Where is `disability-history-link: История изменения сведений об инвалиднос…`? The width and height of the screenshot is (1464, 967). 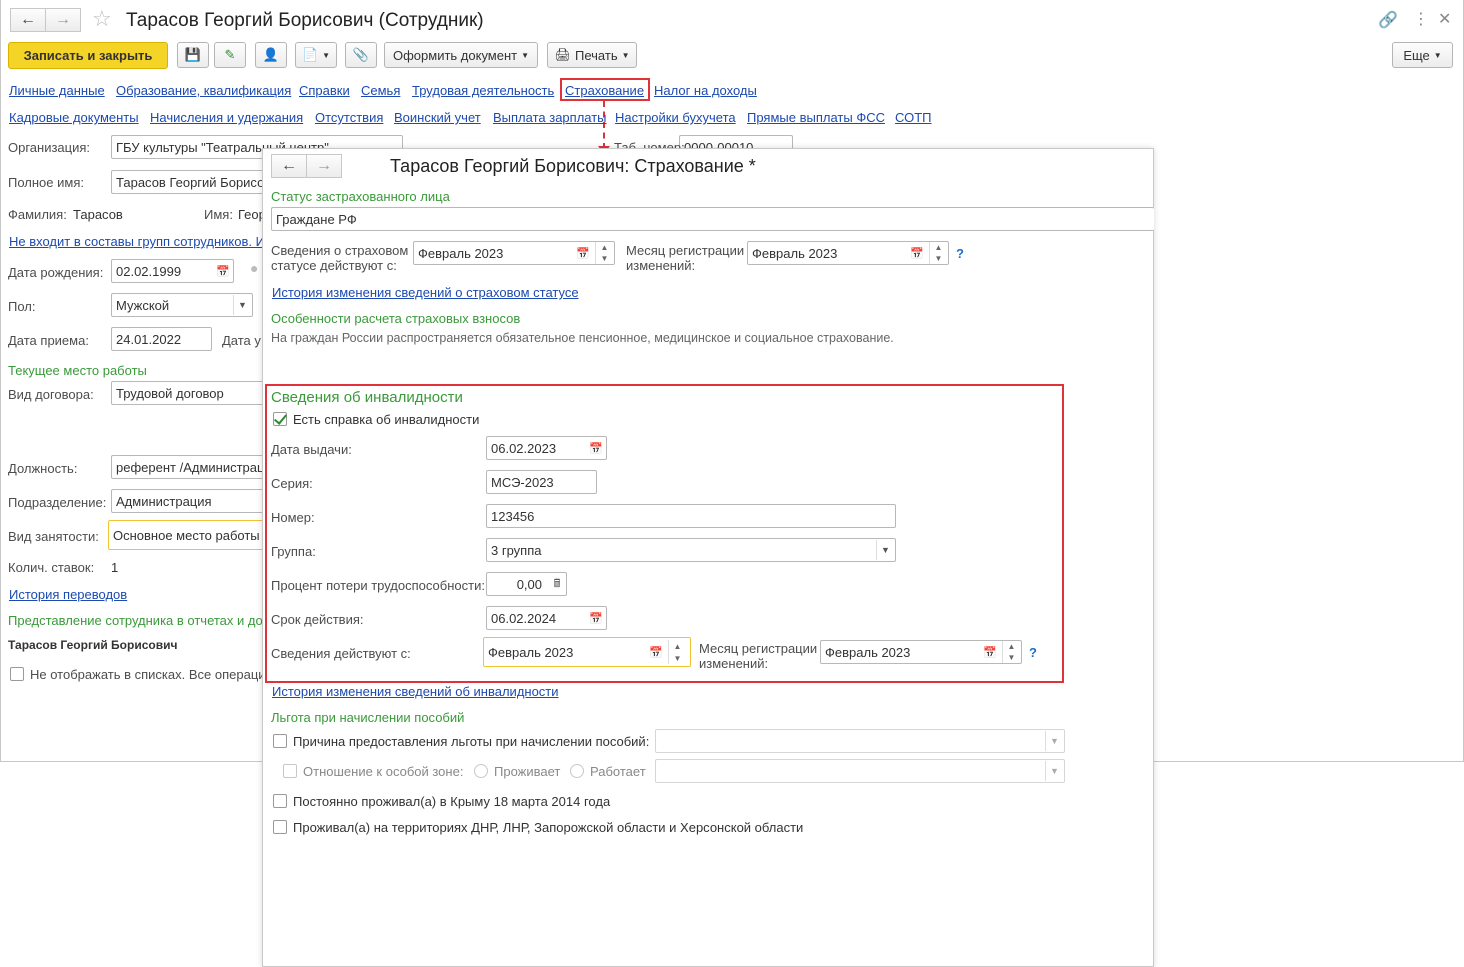
disability-history-link: История изменения сведений об инвалиднос… is located at coordinates (415, 691).